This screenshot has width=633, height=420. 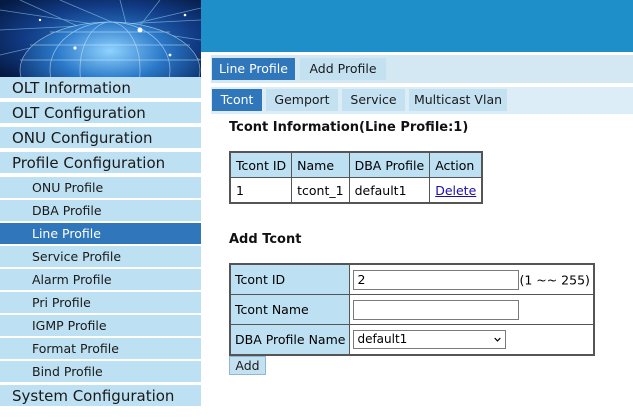 What do you see at coordinates (349, 127) in the screenshot?
I see `tcont-info-title: Tcont Information(Line Profile:1)` at bounding box center [349, 127].